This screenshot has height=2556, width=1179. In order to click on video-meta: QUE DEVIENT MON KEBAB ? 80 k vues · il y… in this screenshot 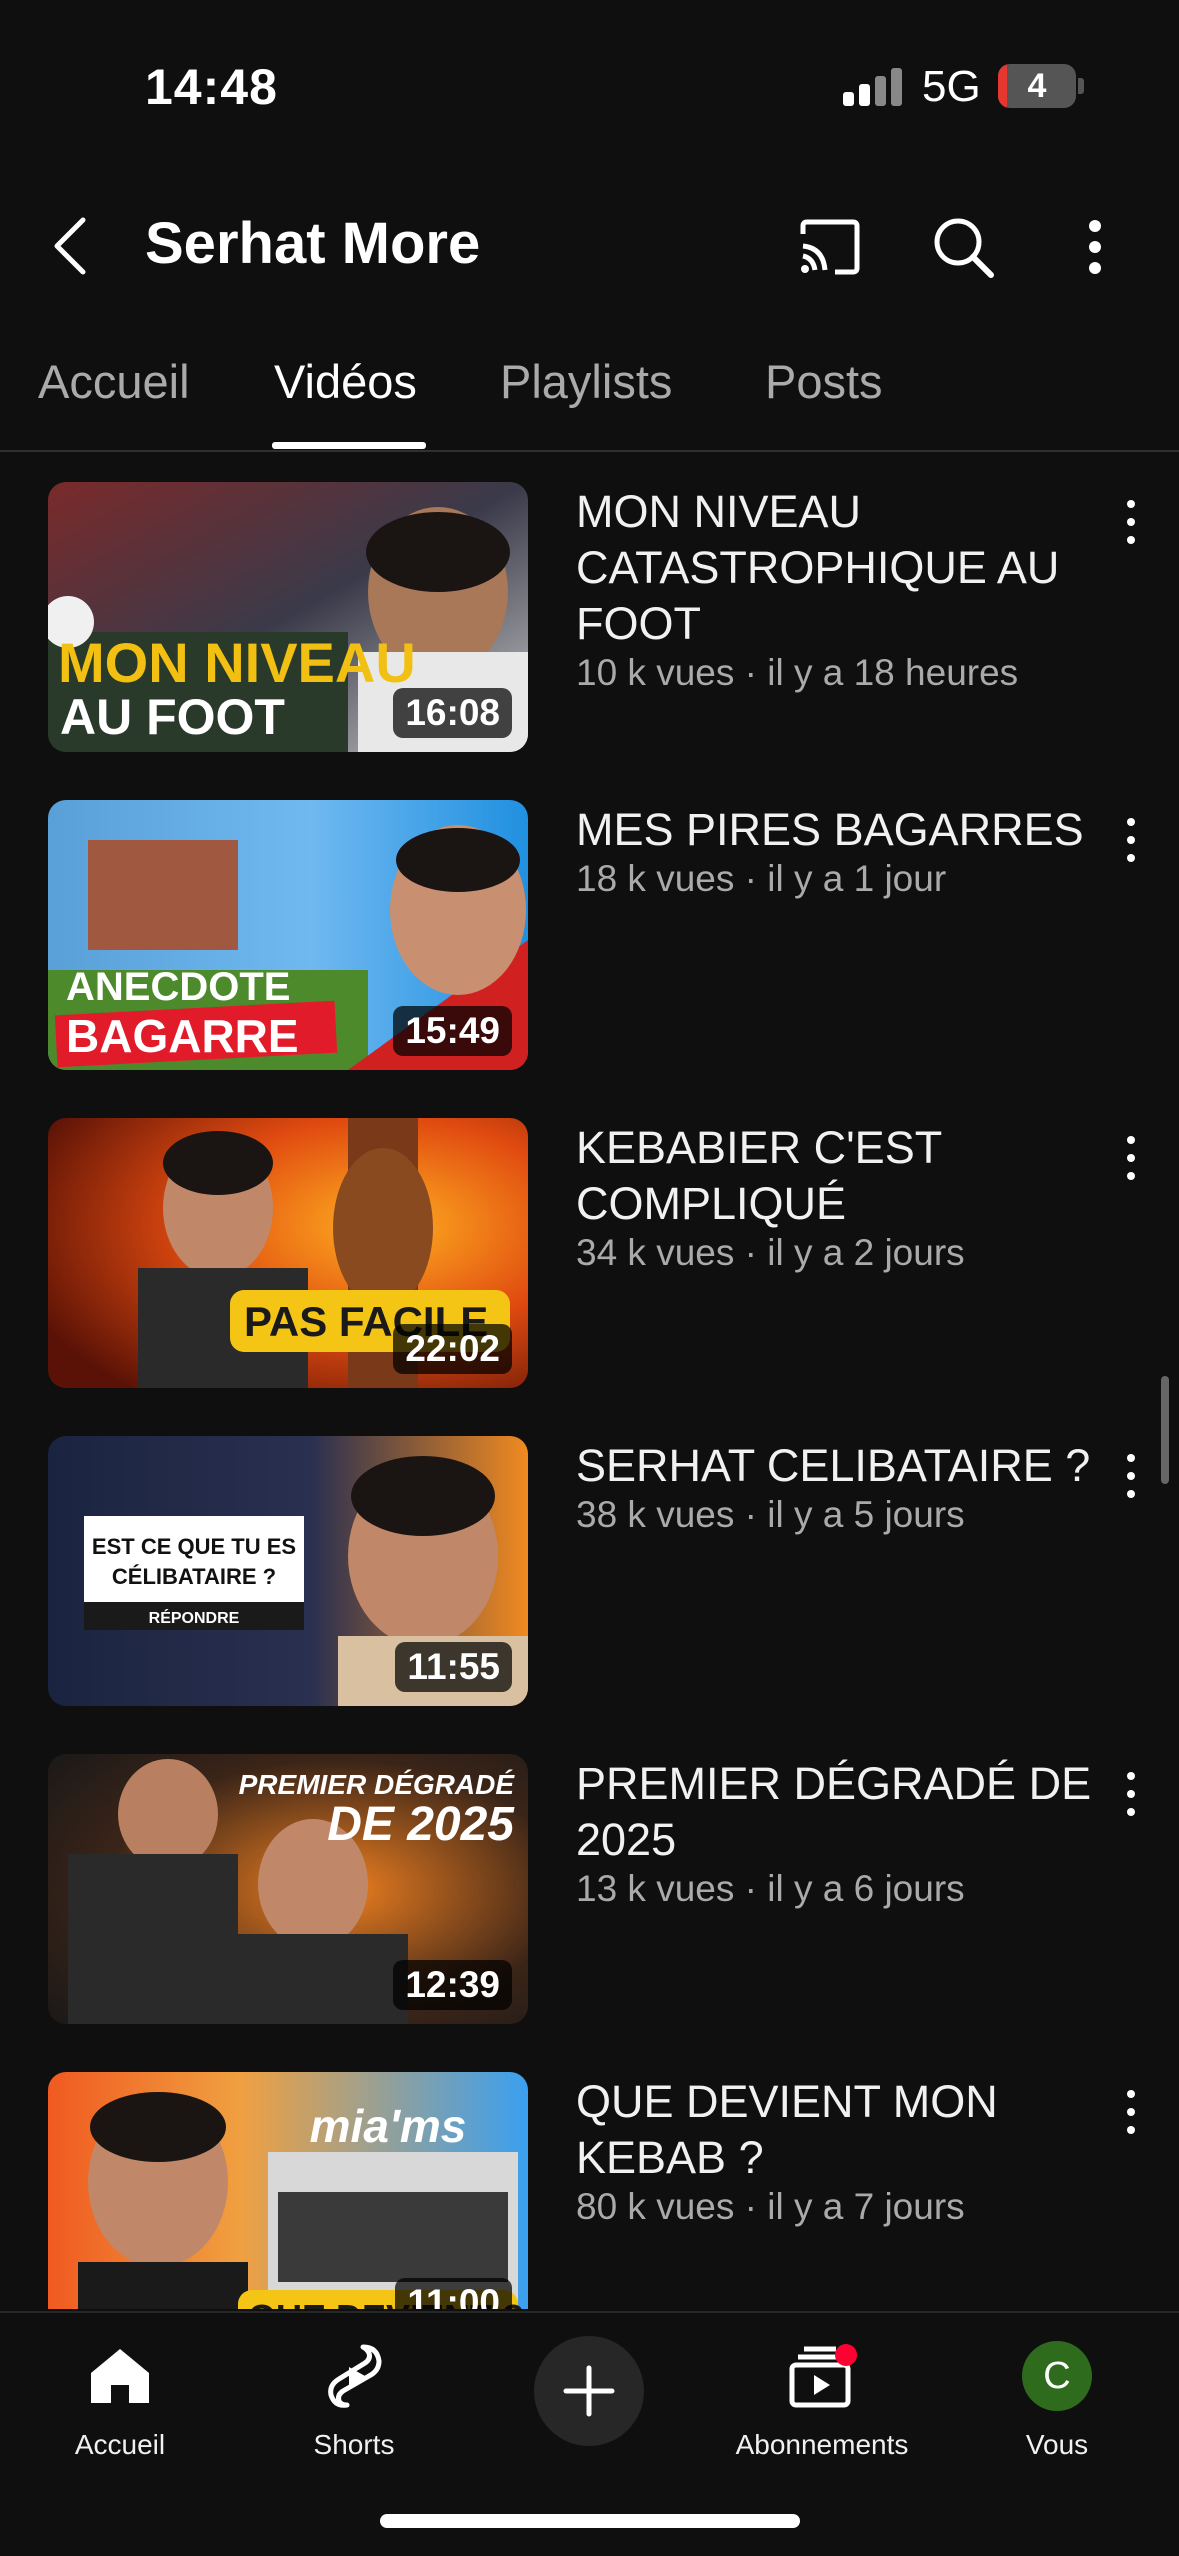, I will do `click(836, 2151)`.